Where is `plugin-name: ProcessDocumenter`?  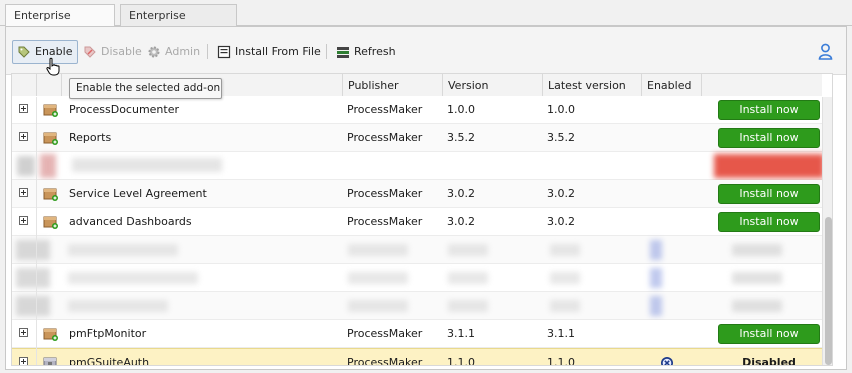 plugin-name: ProcessDocumenter is located at coordinates (124, 109).